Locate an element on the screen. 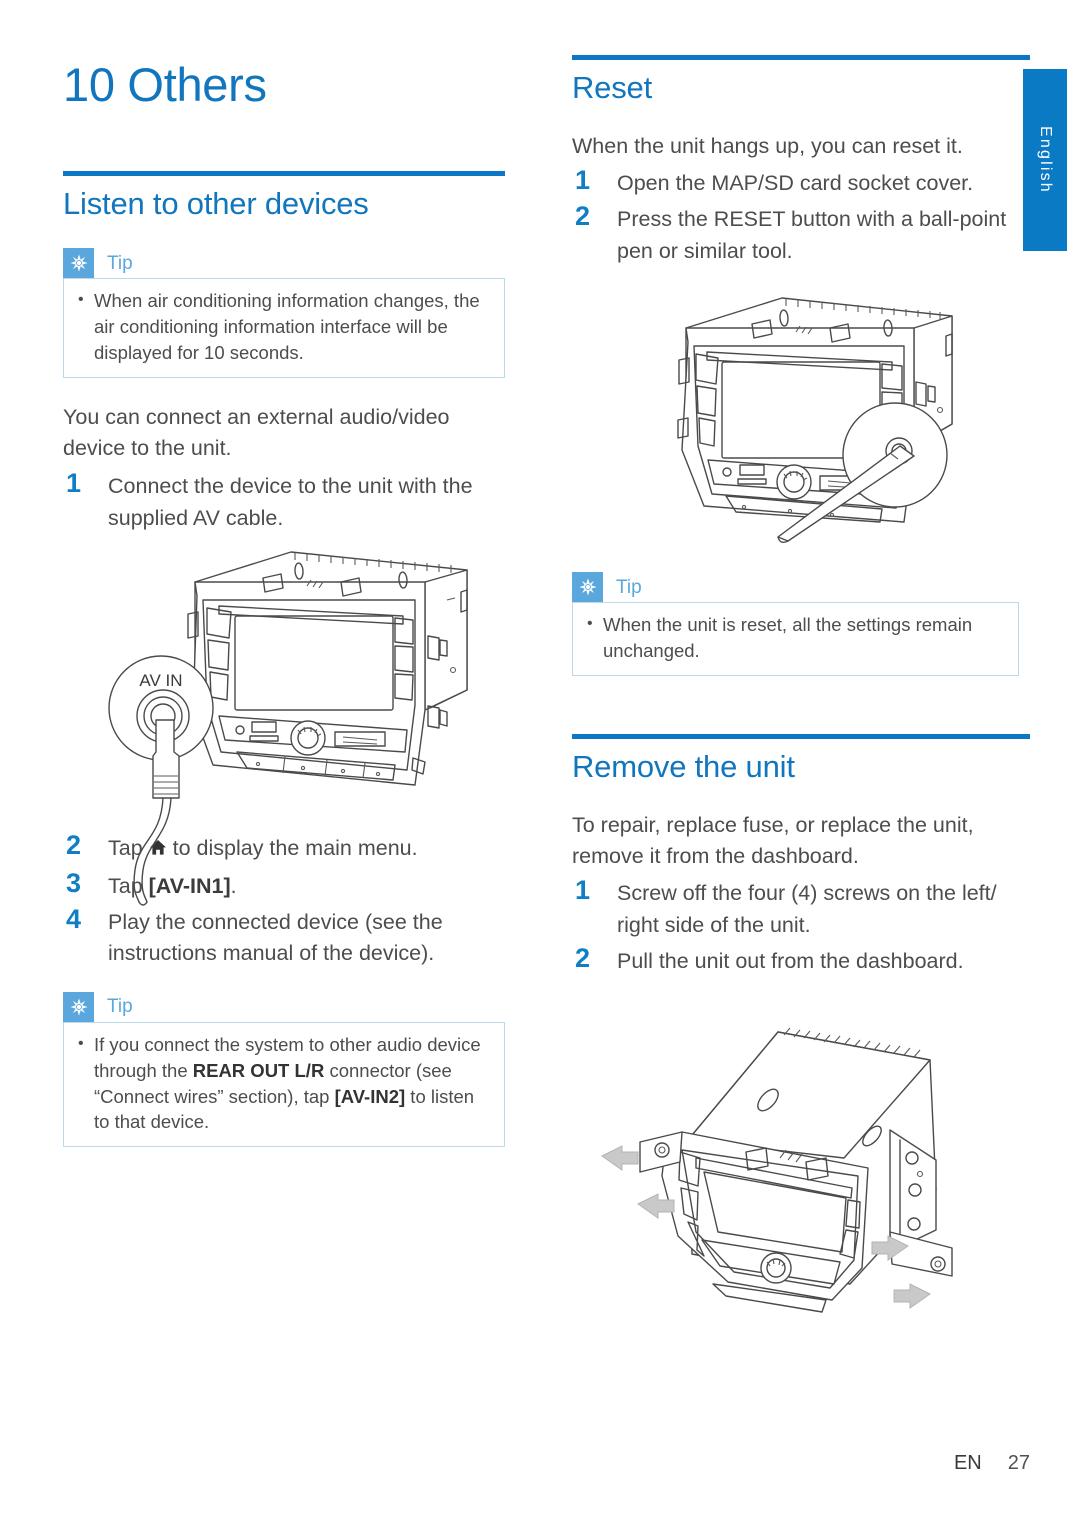  page-number: 27 is located at coordinates (1018, 1463).